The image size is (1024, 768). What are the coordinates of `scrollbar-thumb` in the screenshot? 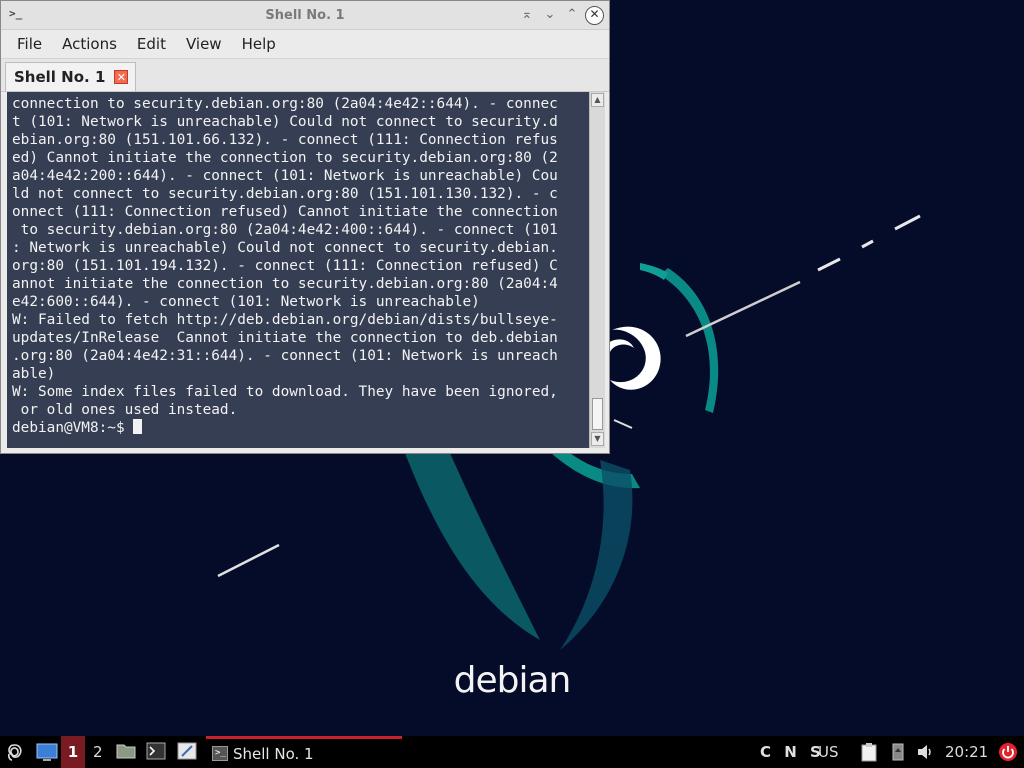 It's located at (597, 414).